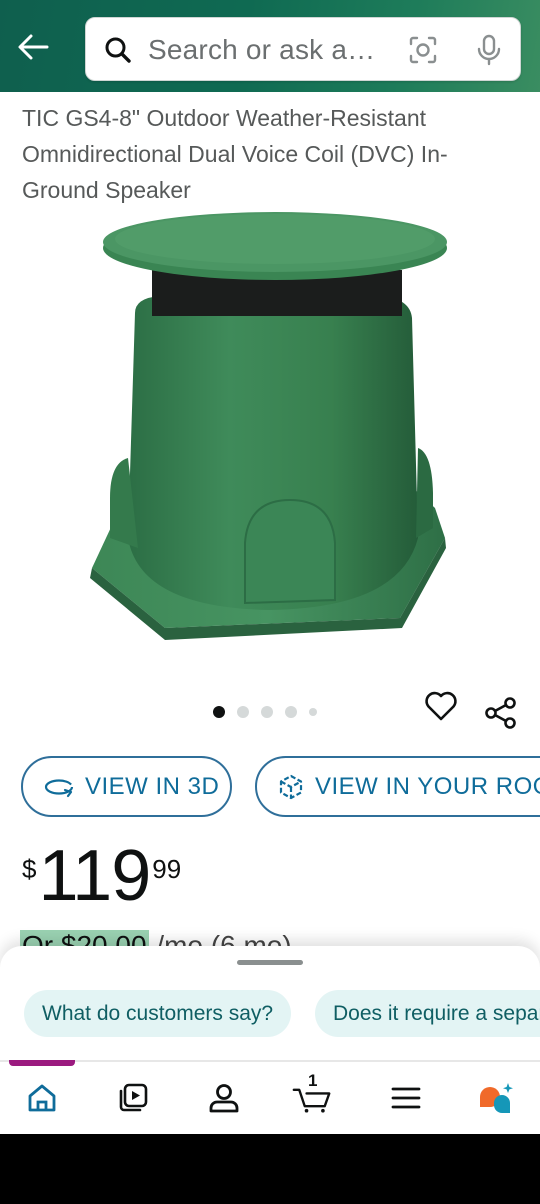 The height and width of the screenshot is (1204, 540). I want to click on price-symbol: $, so click(29, 869).